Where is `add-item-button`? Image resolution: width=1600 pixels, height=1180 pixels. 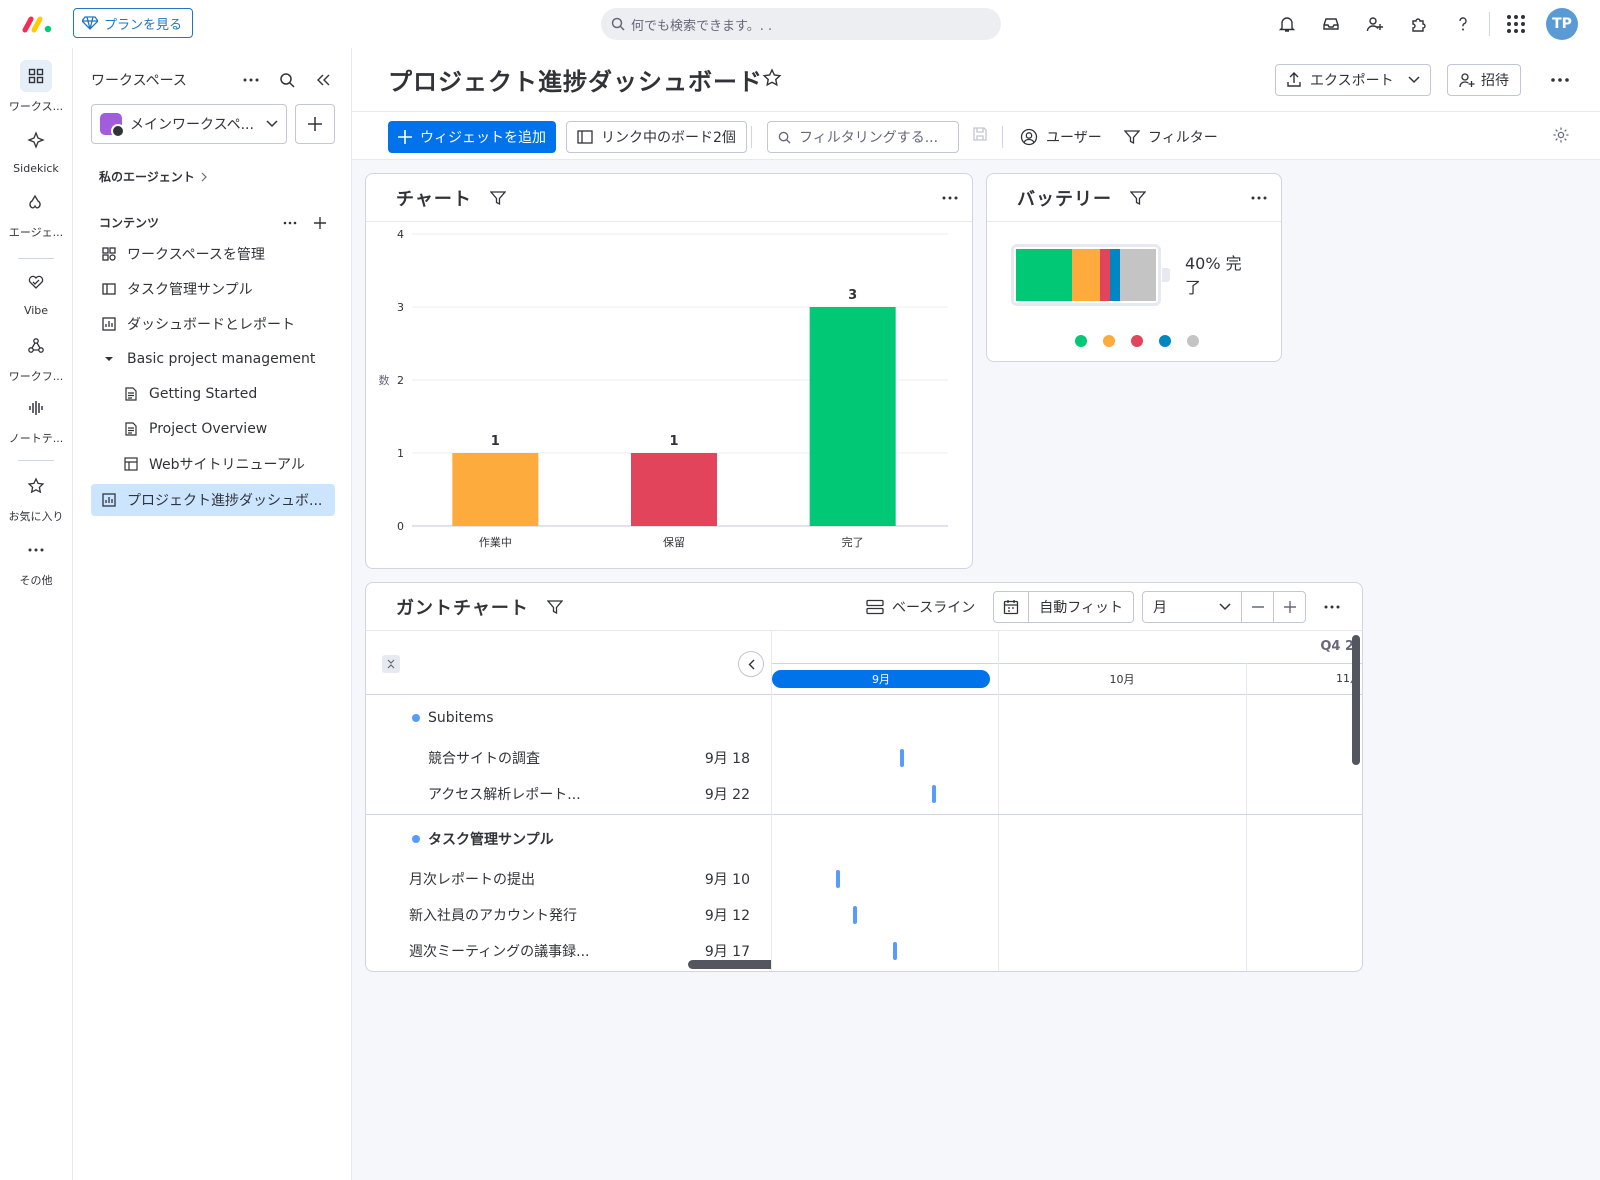
add-item-button is located at coordinates (315, 124).